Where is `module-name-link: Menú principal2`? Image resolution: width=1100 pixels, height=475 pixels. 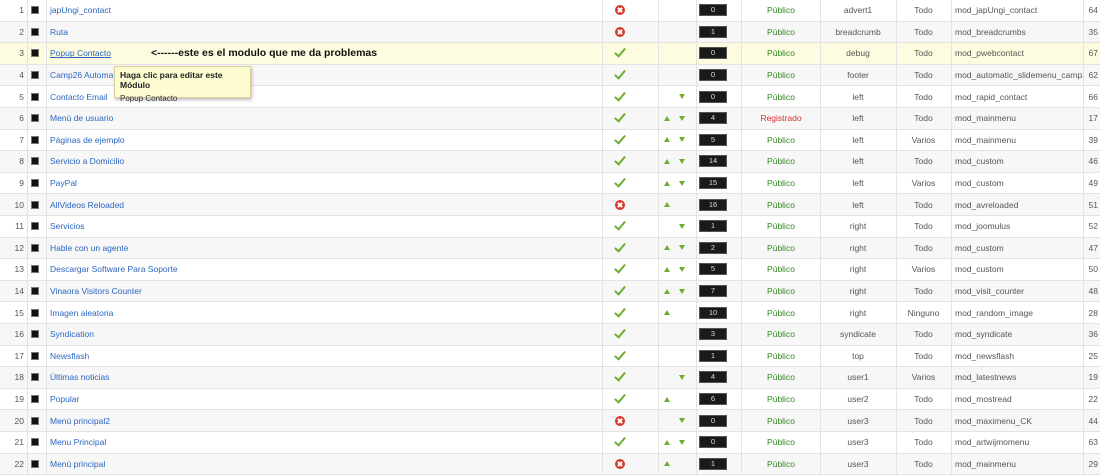
module-name-link: Menú principal2 is located at coordinates (230, 420).